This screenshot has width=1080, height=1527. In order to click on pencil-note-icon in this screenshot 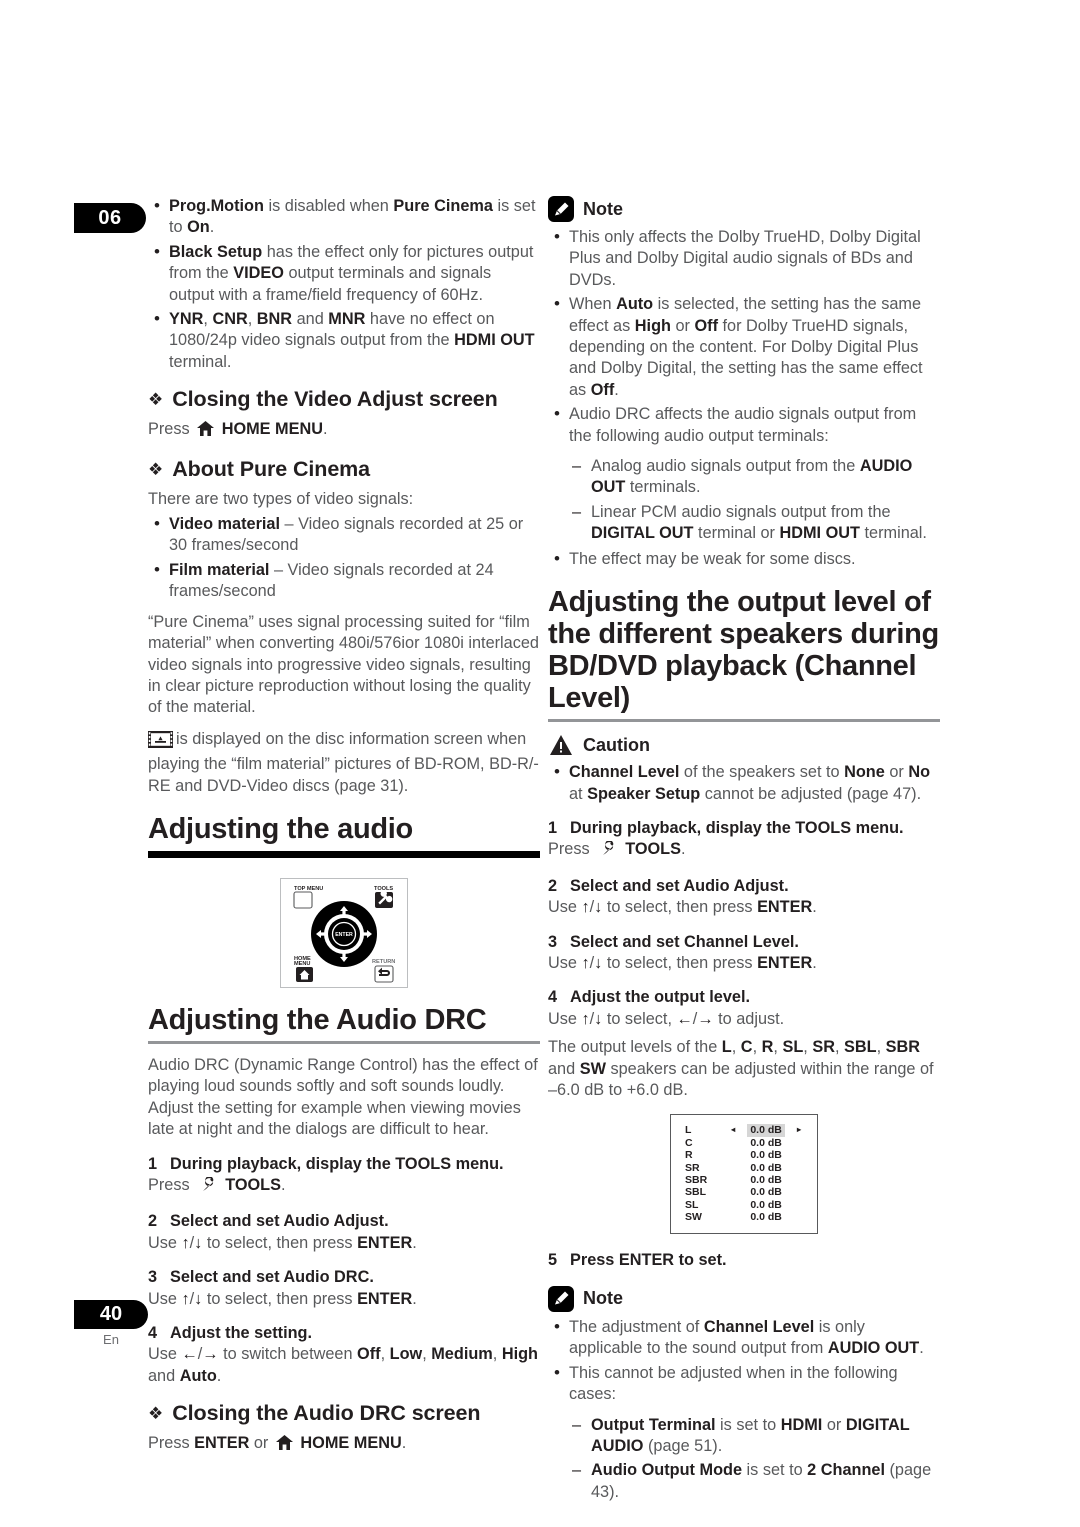, I will do `click(561, 1298)`.